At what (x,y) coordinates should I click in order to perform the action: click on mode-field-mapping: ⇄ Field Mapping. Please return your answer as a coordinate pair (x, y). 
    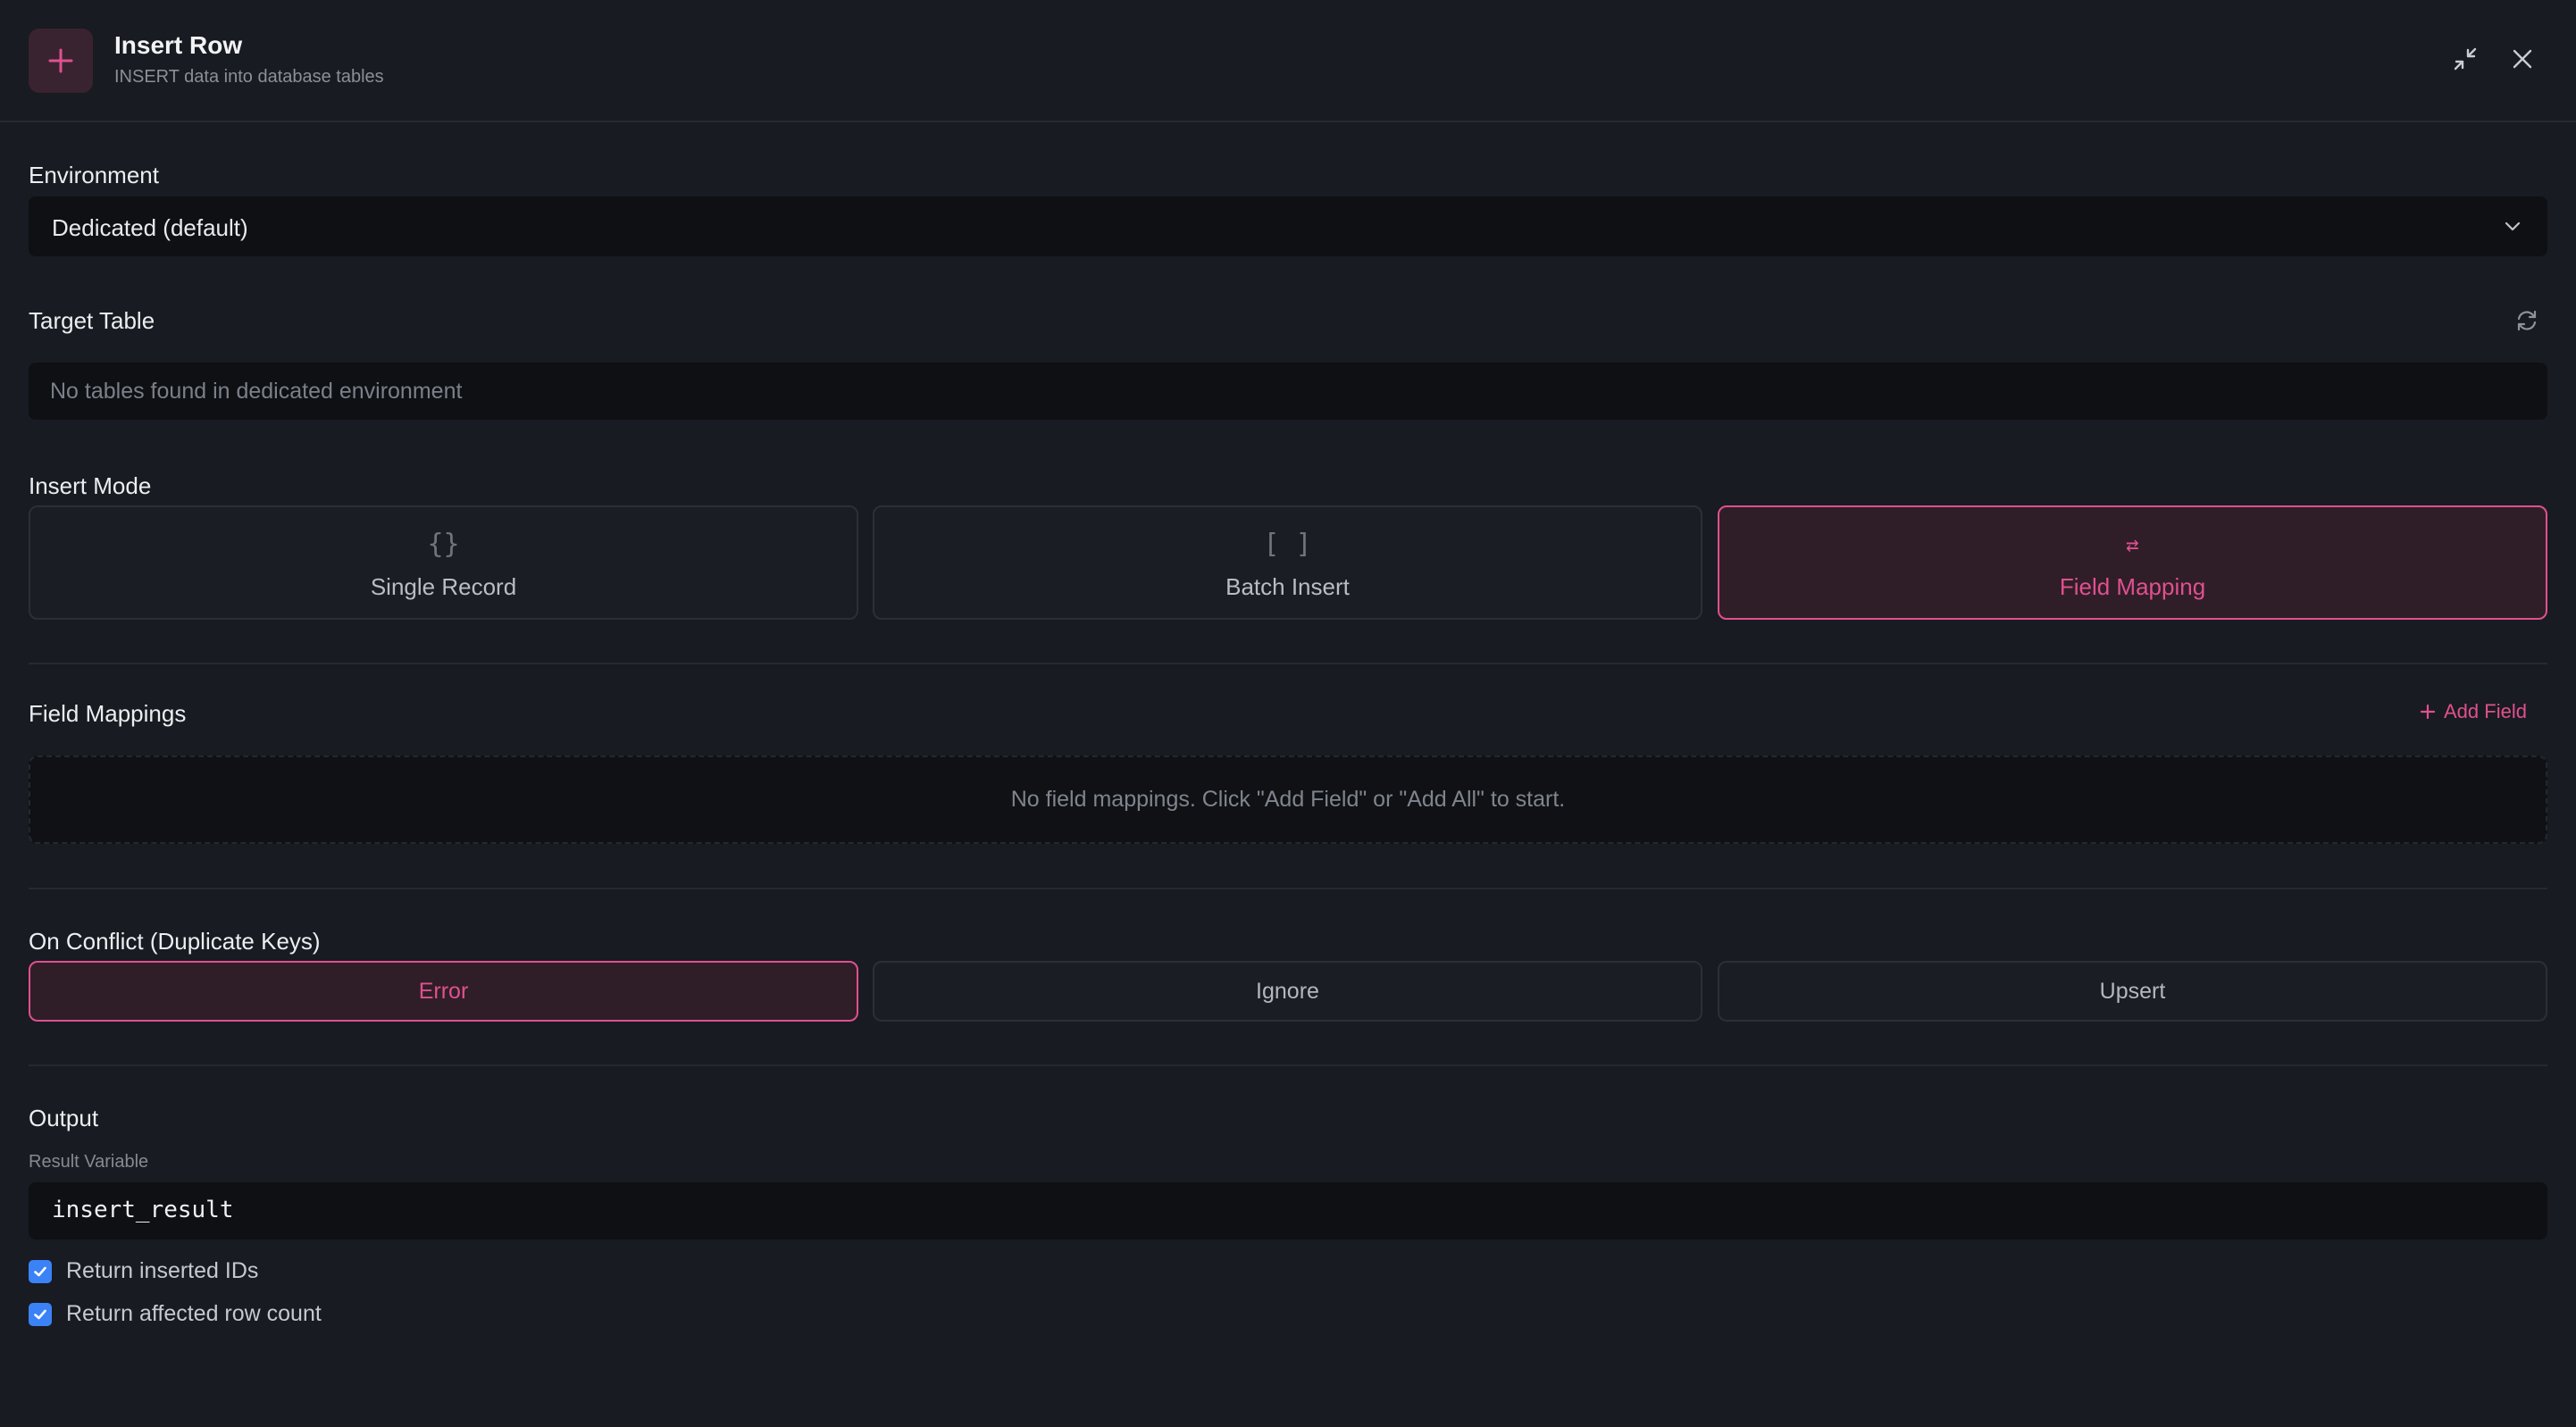
    Looking at the image, I should click on (2132, 562).